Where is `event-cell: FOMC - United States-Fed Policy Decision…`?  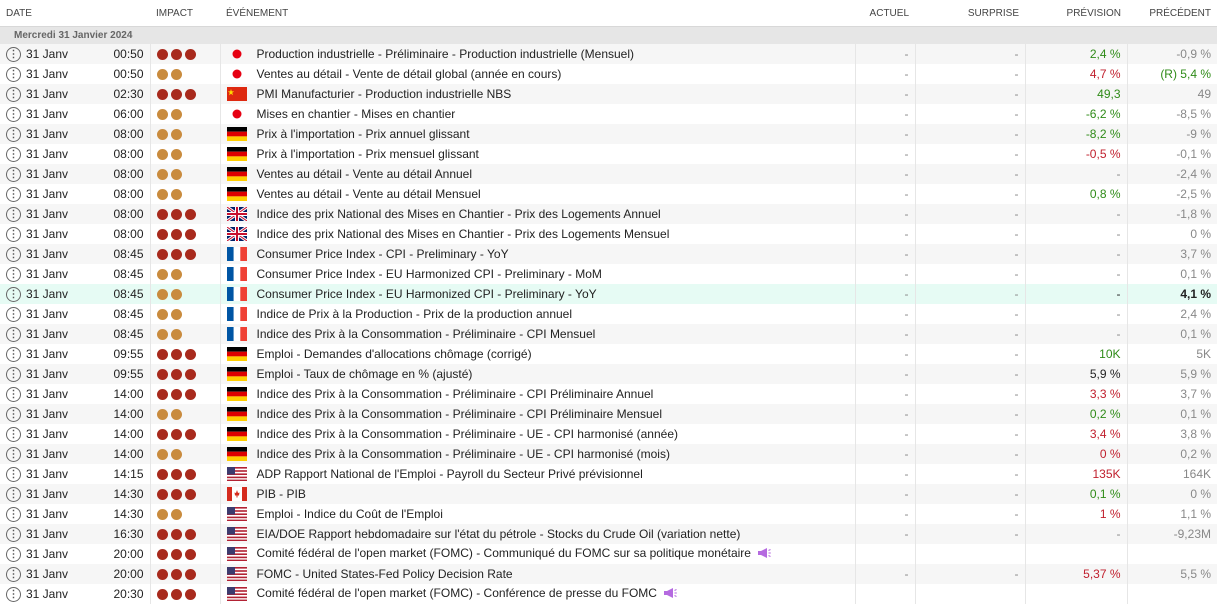
event-cell: FOMC - United States-Fed Policy Decision… is located at coordinates (537, 574).